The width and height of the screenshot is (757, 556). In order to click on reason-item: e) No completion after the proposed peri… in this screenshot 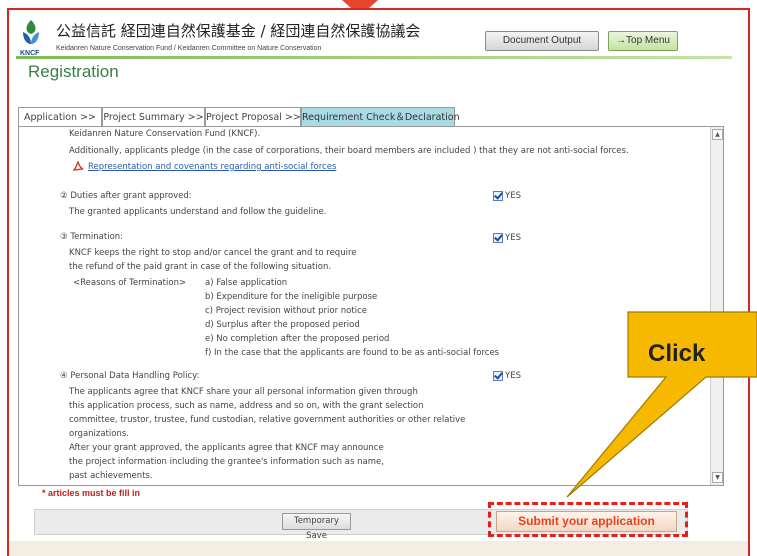, I will do `click(297, 339)`.